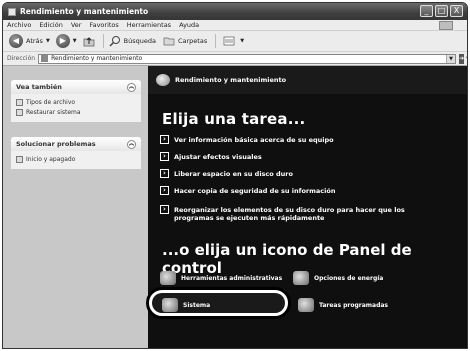 The height and width of the screenshot is (351, 470). Describe the element at coordinates (103, 25) in the screenshot. I see `menu-favoritos: Favoritos` at that location.